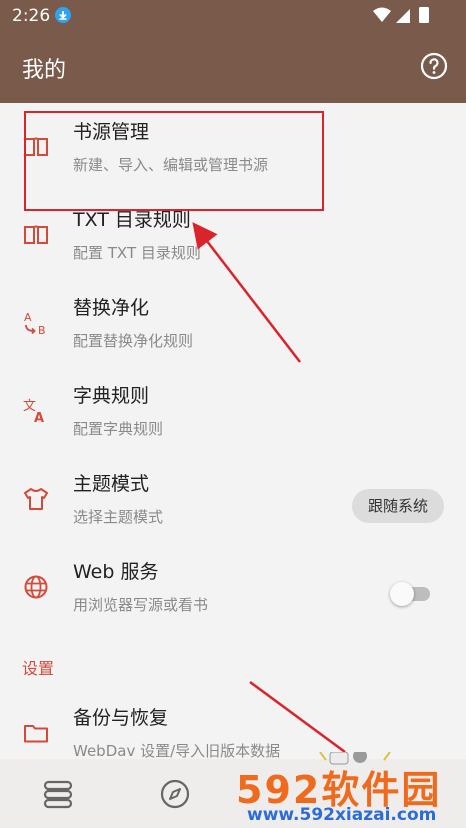  I want to click on bookshelf-icon, so click(58, 794).